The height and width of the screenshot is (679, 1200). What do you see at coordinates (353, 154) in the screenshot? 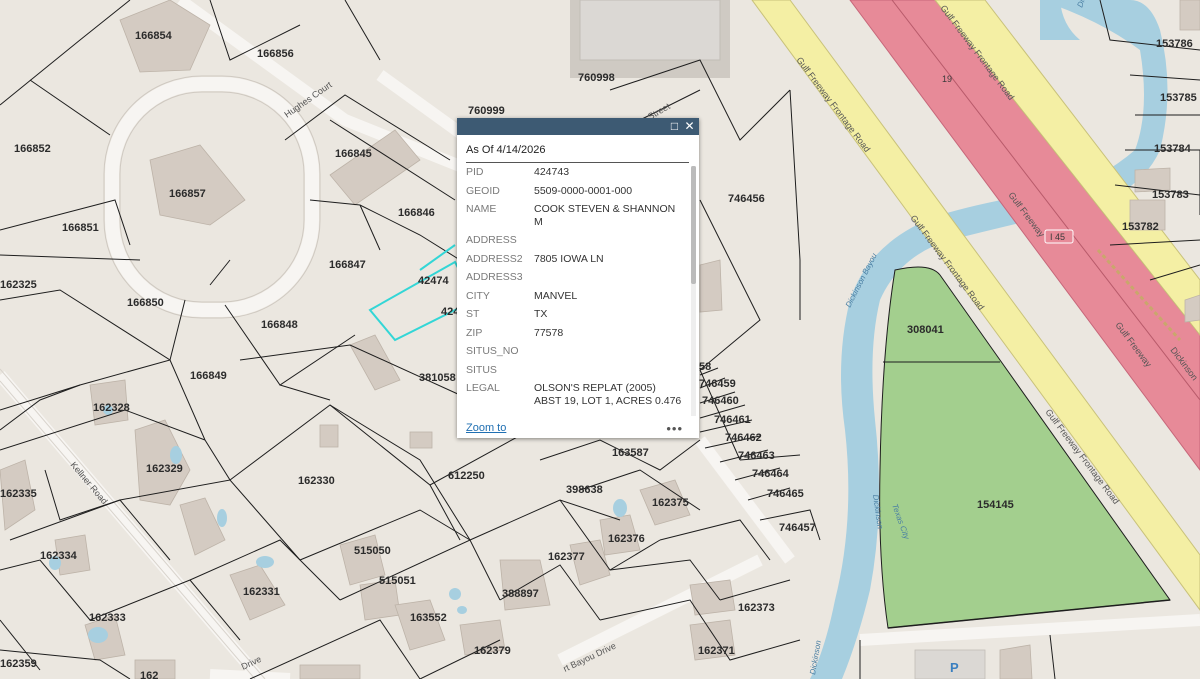
I see `parcel-label: 166845` at bounding box center [353, 154].